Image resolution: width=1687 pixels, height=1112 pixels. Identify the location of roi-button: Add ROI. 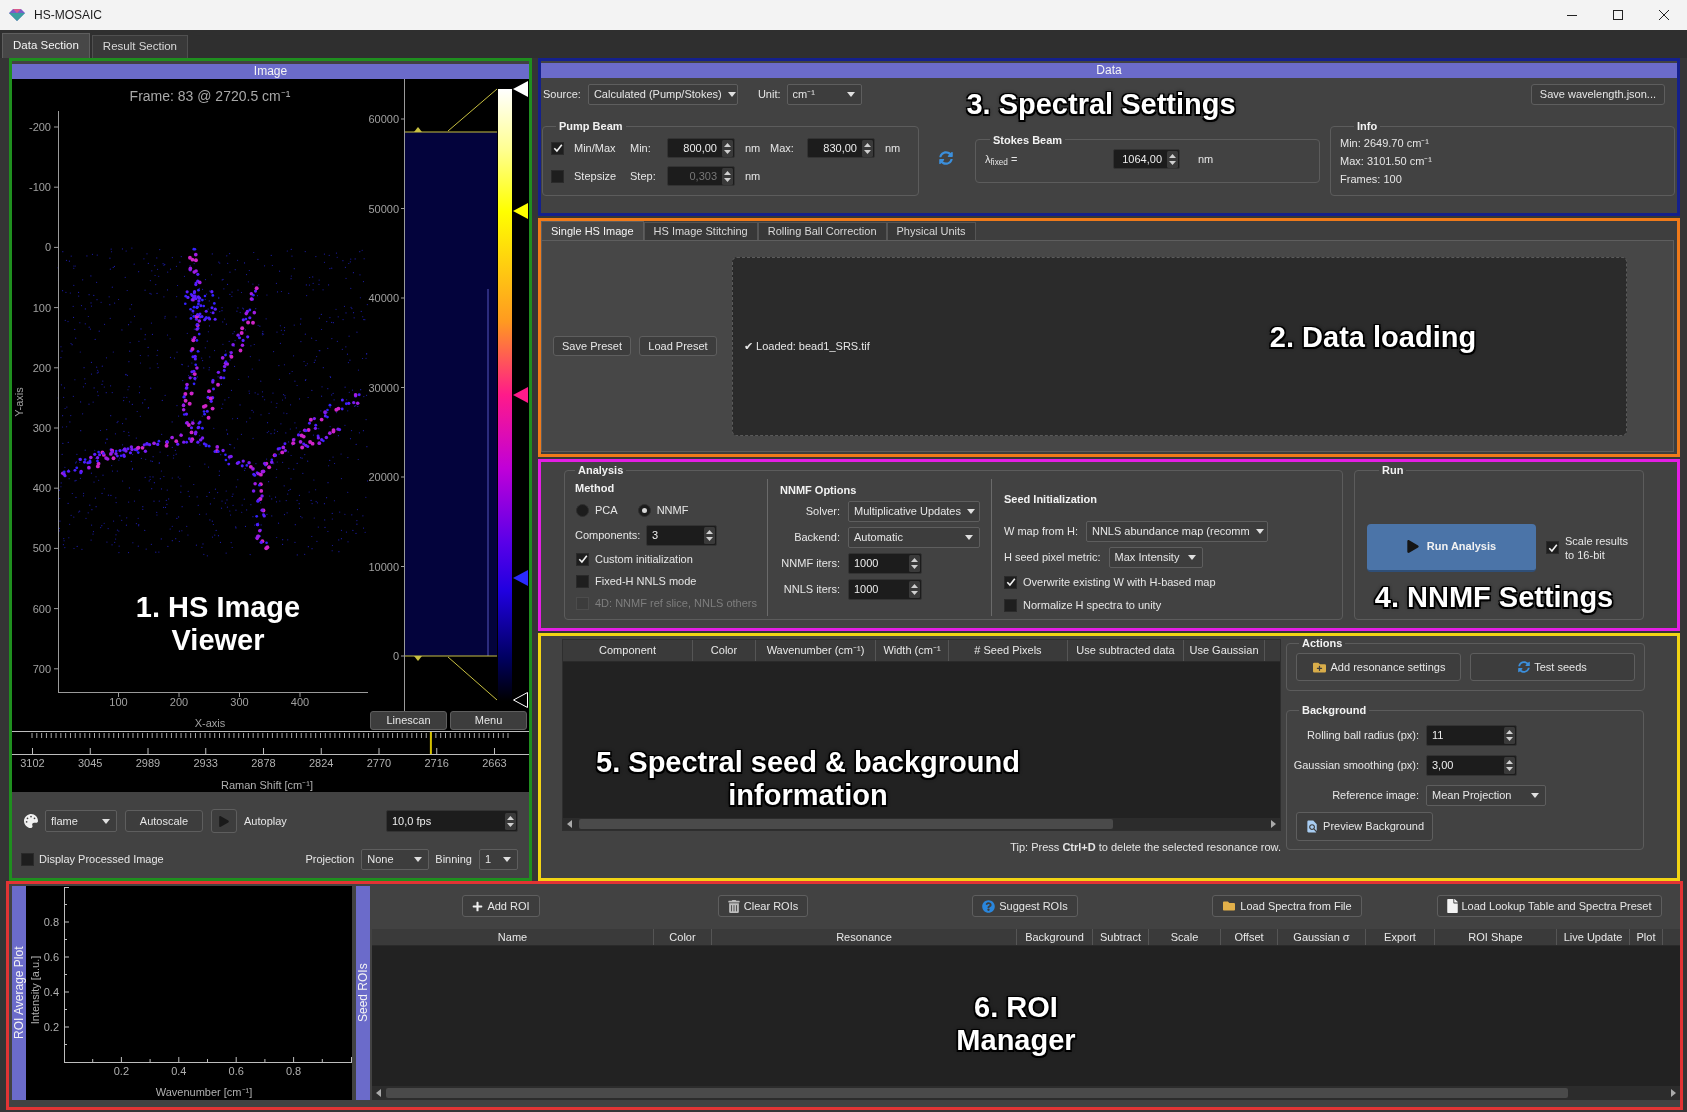
(501, 906).